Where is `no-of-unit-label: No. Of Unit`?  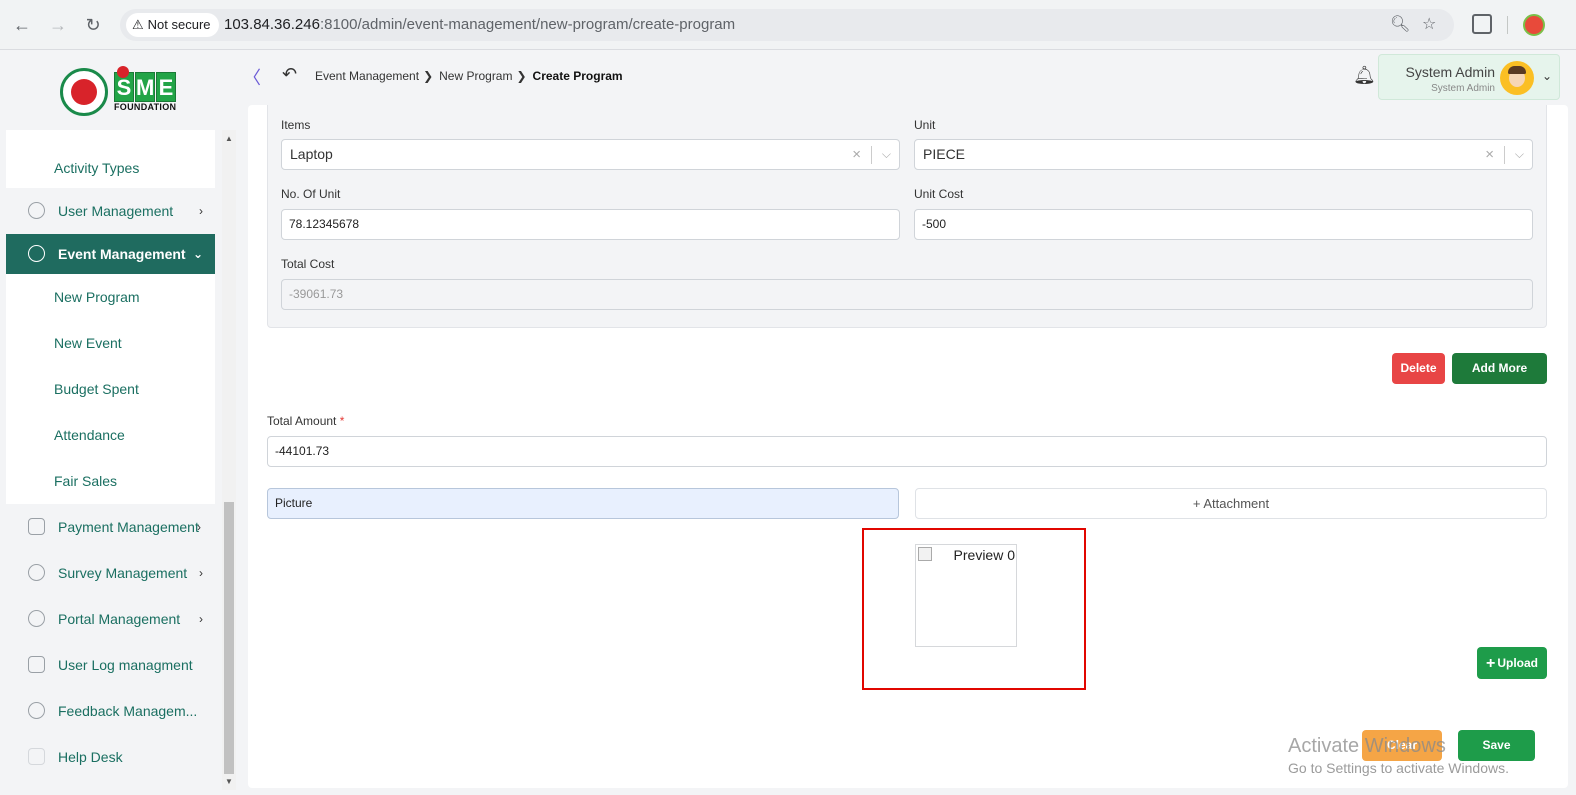 no-of-unit-label: No. Of Unit is located at coordinates (311, 194).